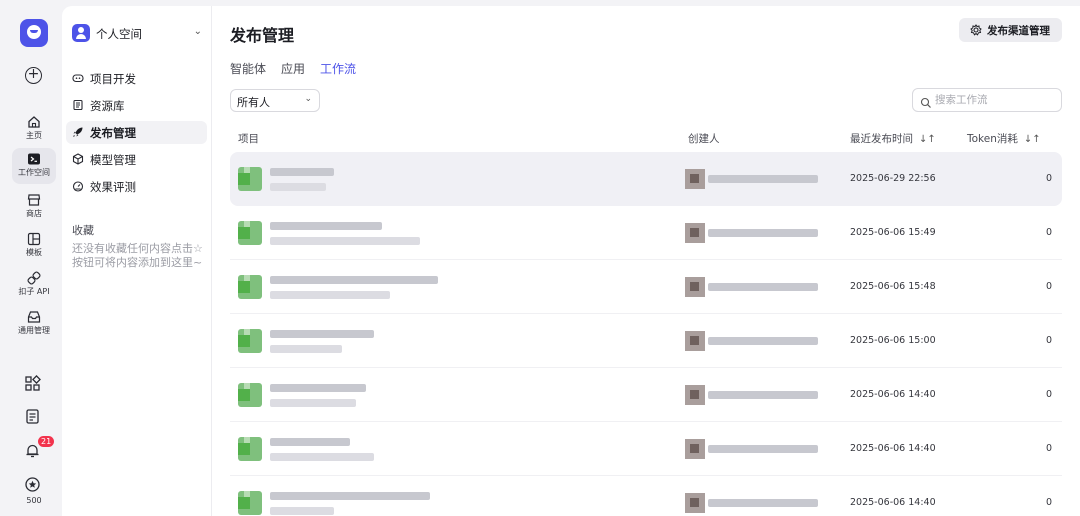 Image resolution: width=1080 pixels, height=516 pixels. I want to click on sidebar-item-publish: 发布管理, so click(136, 132).